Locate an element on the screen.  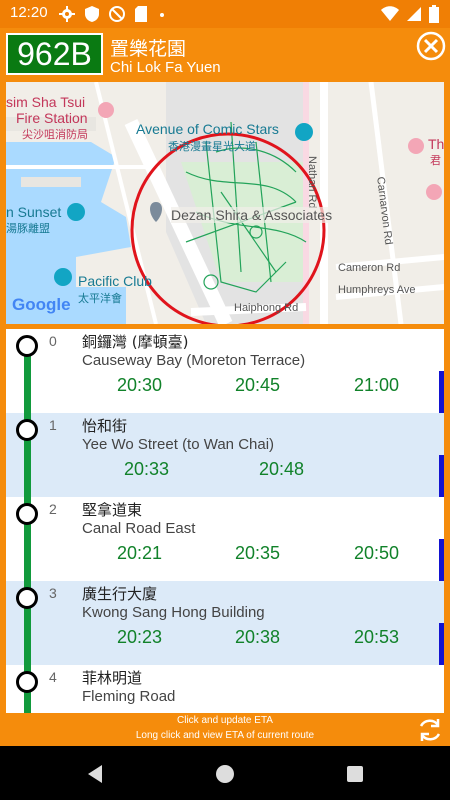
map-label-cameron: Cameron Rd is located at coordinates (369, 268).